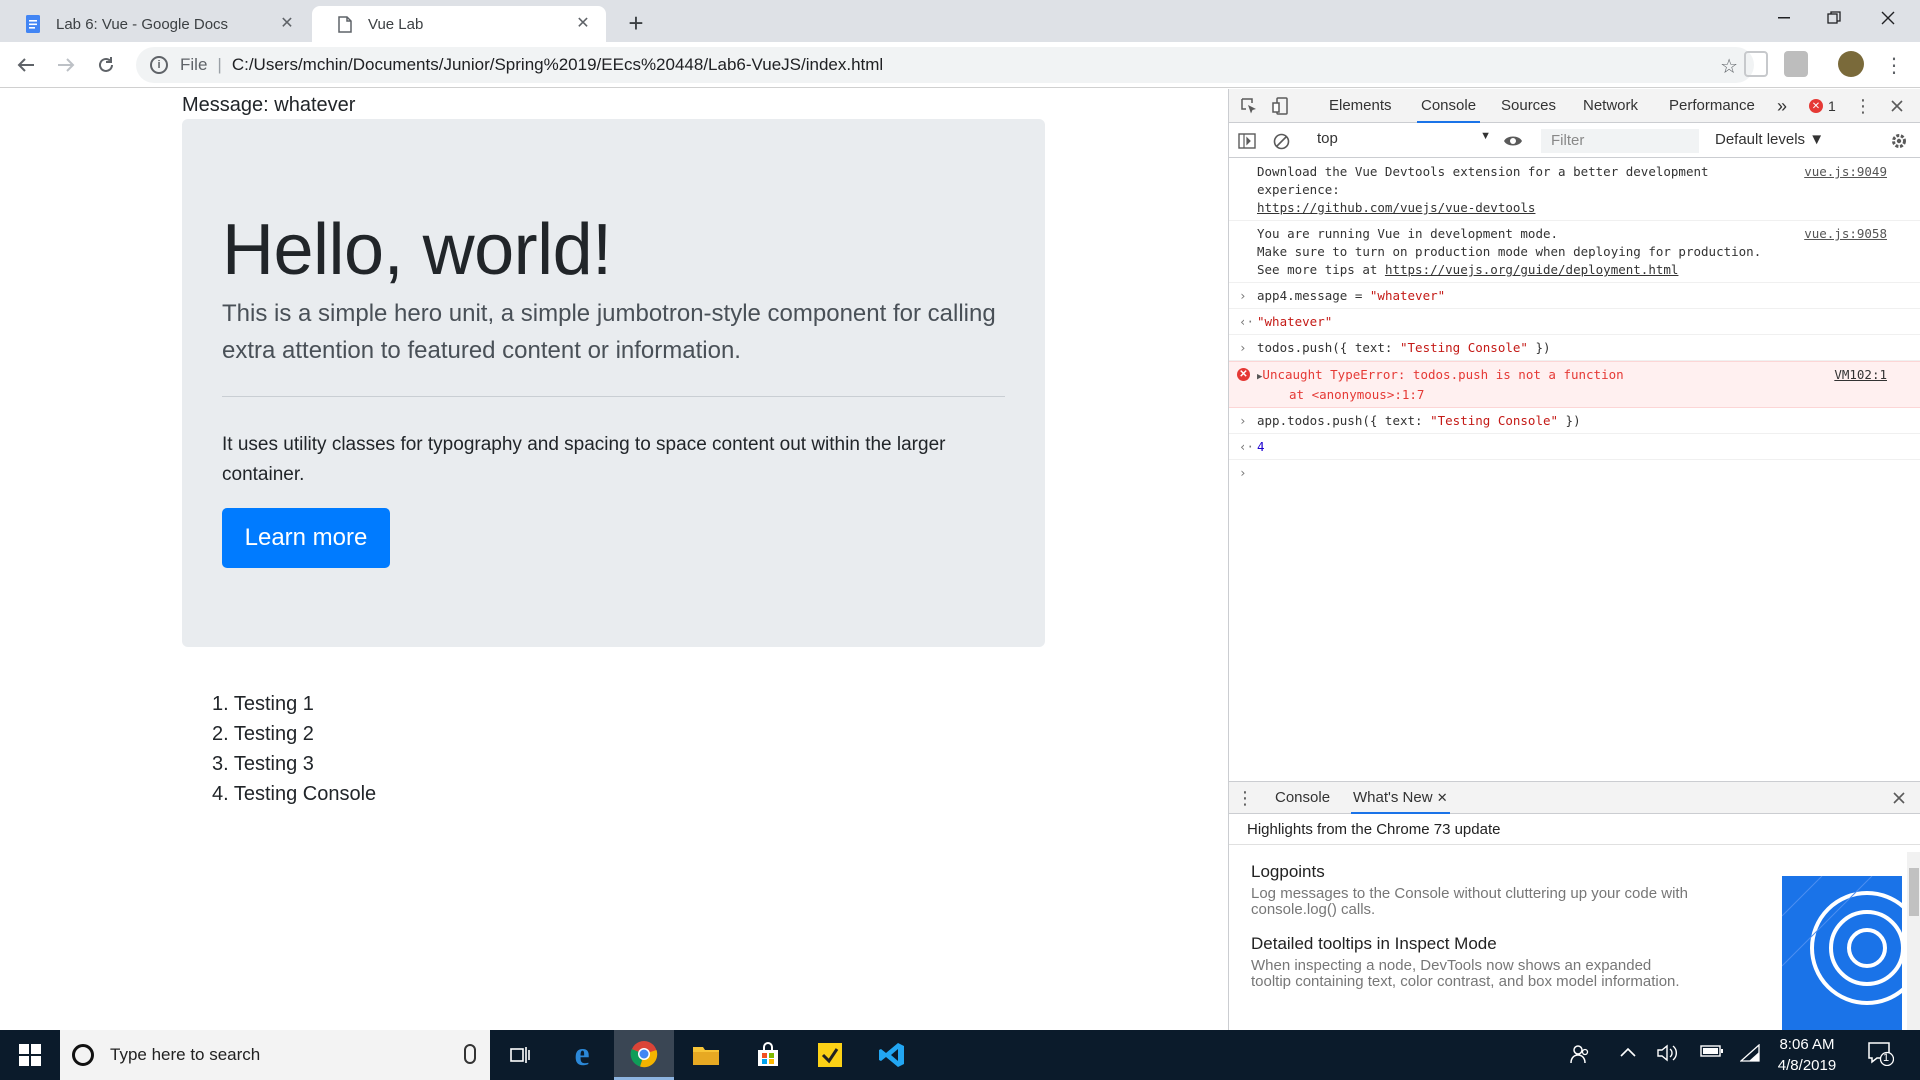 The width and height of the screenshot is (1920, 1080). Describe the element at coordinates (306, 538) in the screenshot. I see `learn-more-button: Learn more` at that location.